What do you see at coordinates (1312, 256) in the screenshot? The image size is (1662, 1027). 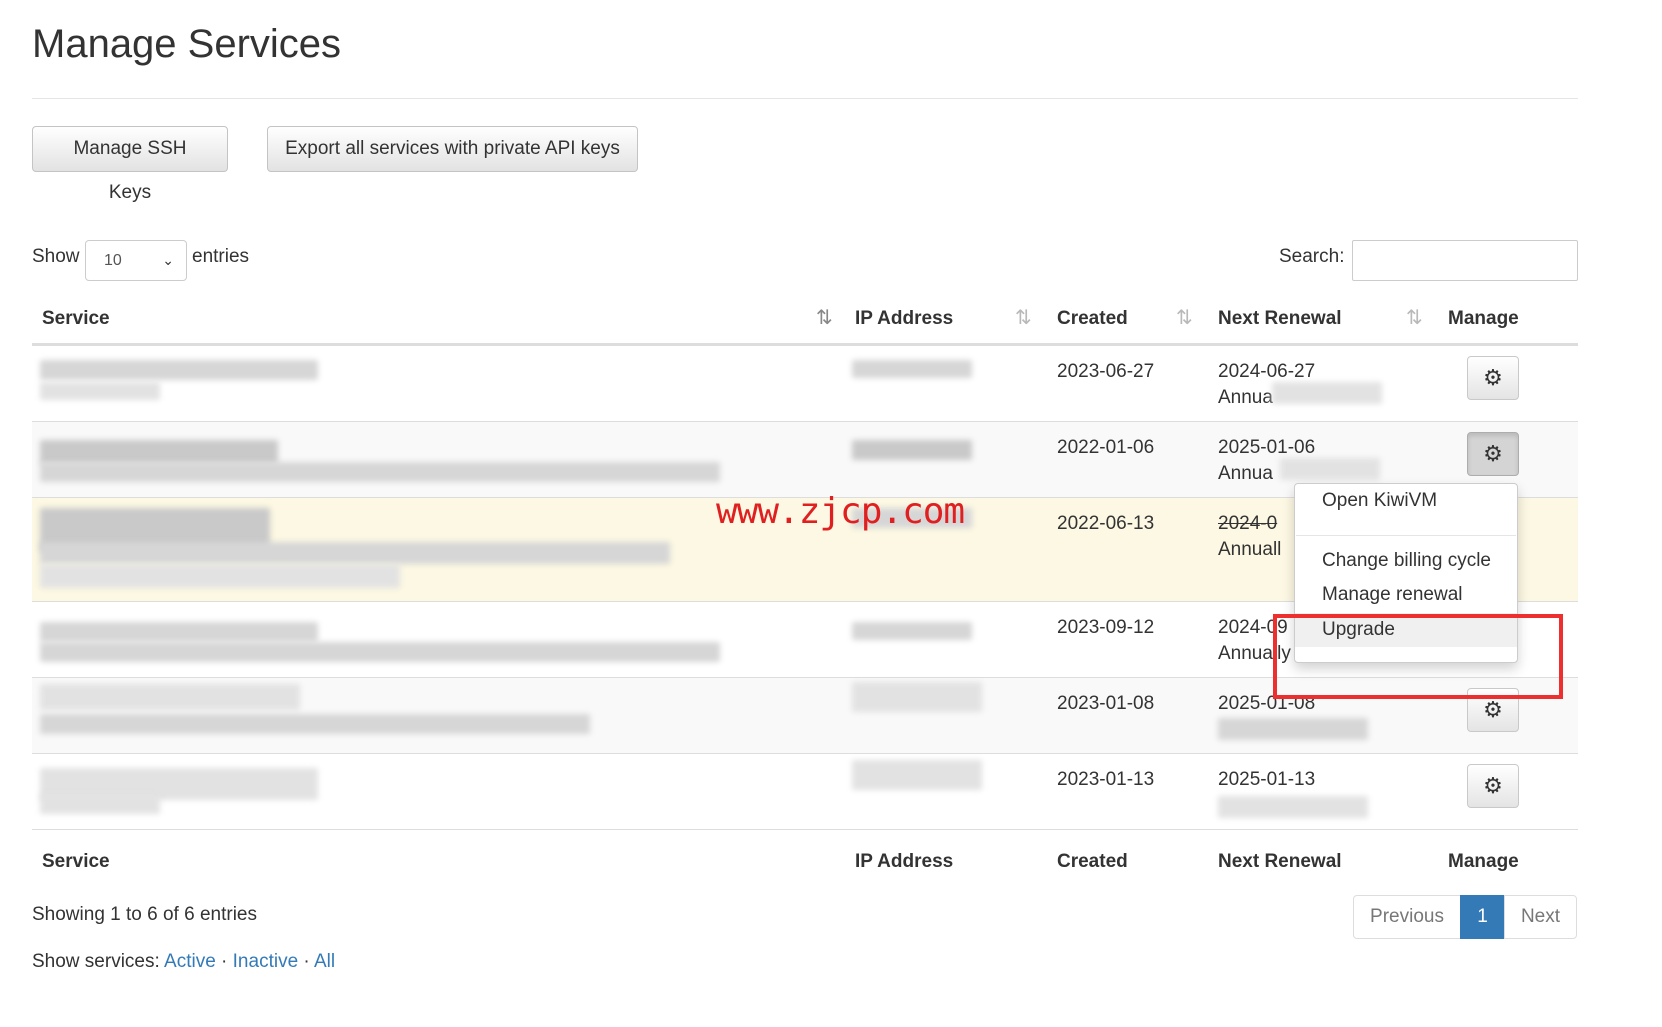 I see `search-label: Search:` at bounding box center [1312, 256].